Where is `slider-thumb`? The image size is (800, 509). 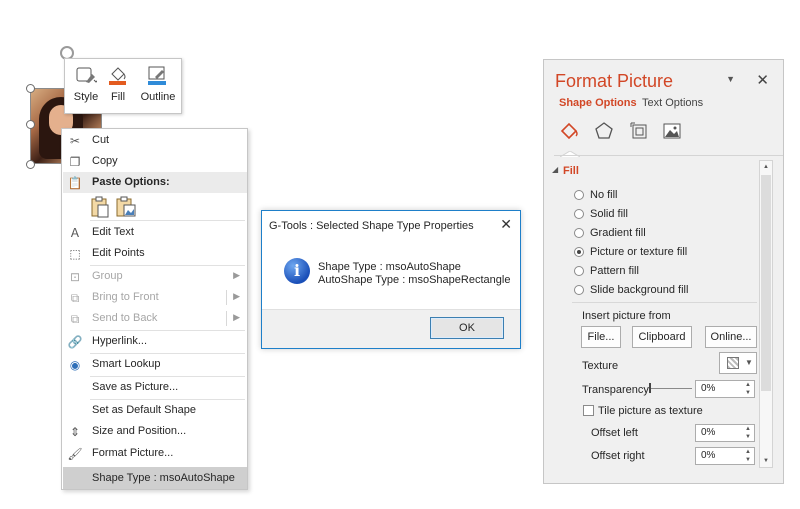
slider-thumb is located at coordinates (650, 388).